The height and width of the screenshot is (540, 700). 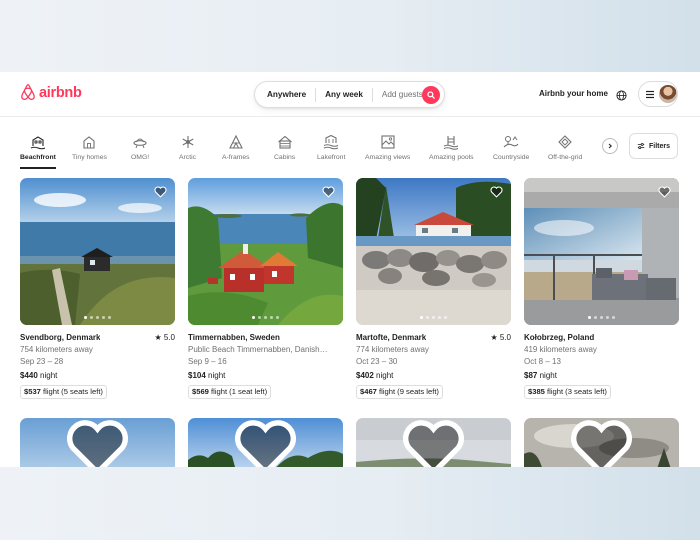 What do you see at coordinates (285, 157) in the screenshot?
I see `category-label: Cabins` at bounding box center [285, 157].